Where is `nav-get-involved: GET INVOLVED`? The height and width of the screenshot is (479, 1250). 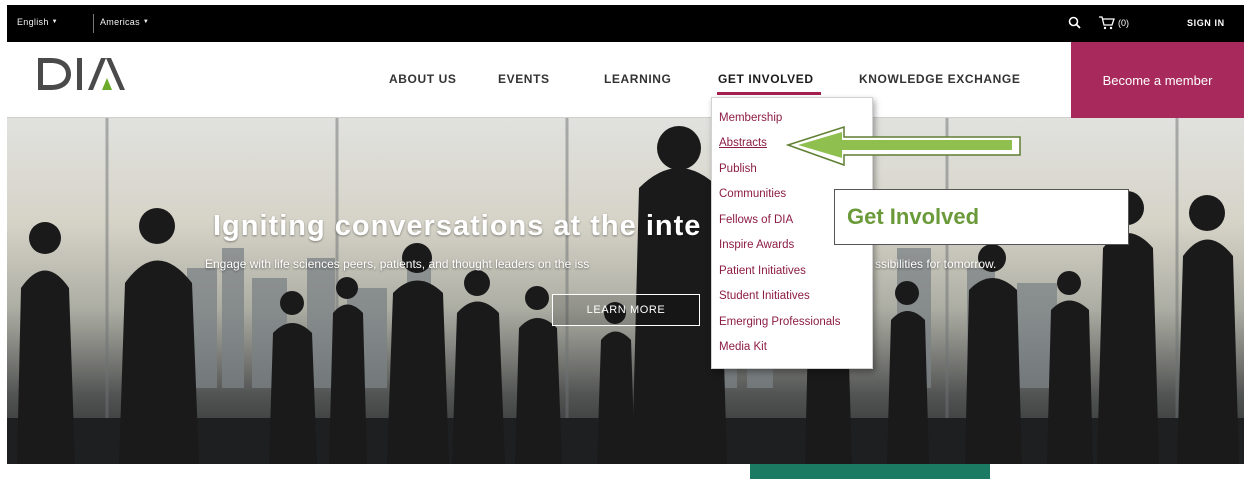 nav-get-involved: GET INVOLVED is located at coordinates (766, 79).